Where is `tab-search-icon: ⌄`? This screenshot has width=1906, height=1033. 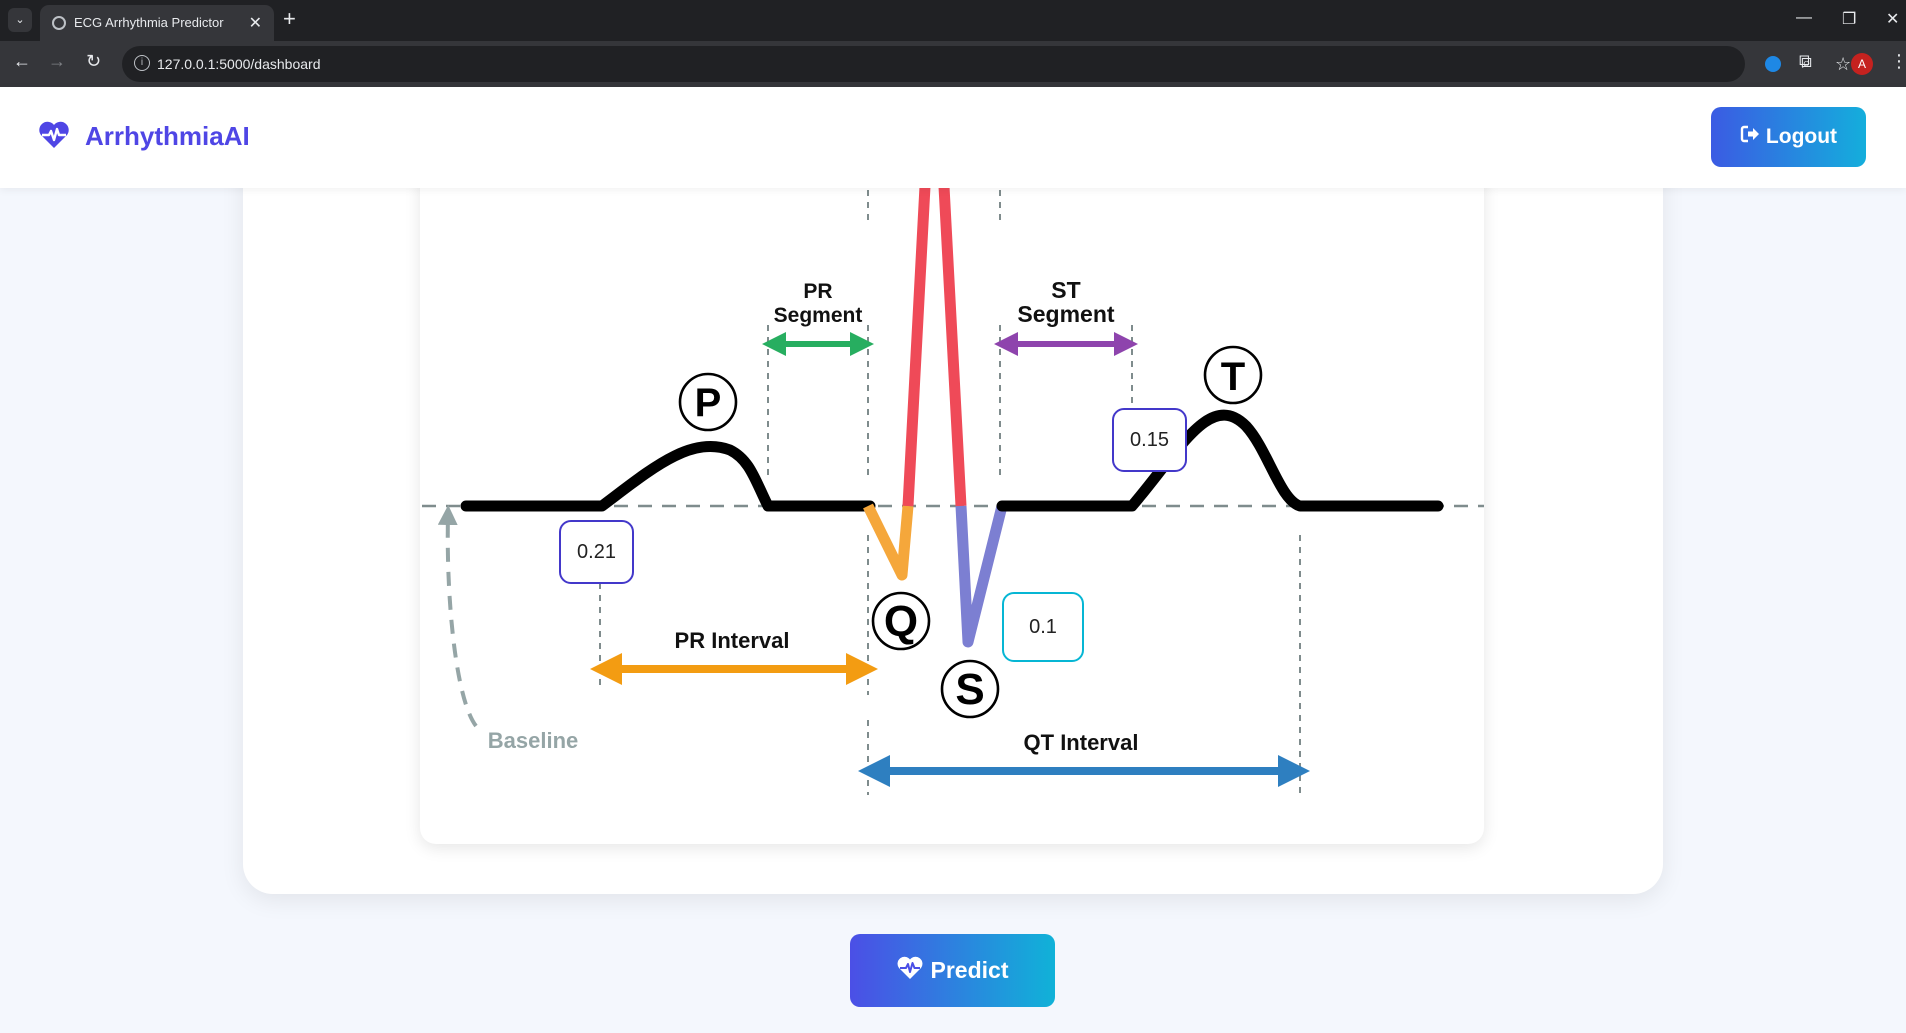
tab-search-icon: ⌄ is located at coordinates (20, 20).